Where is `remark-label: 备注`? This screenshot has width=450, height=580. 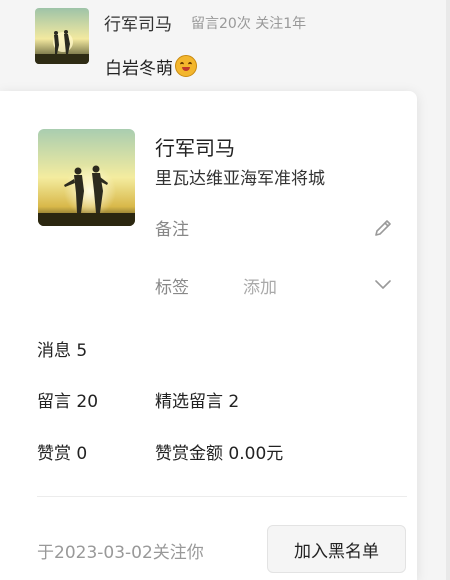 remark-label: 备注 is located at coordinates (172, 230).